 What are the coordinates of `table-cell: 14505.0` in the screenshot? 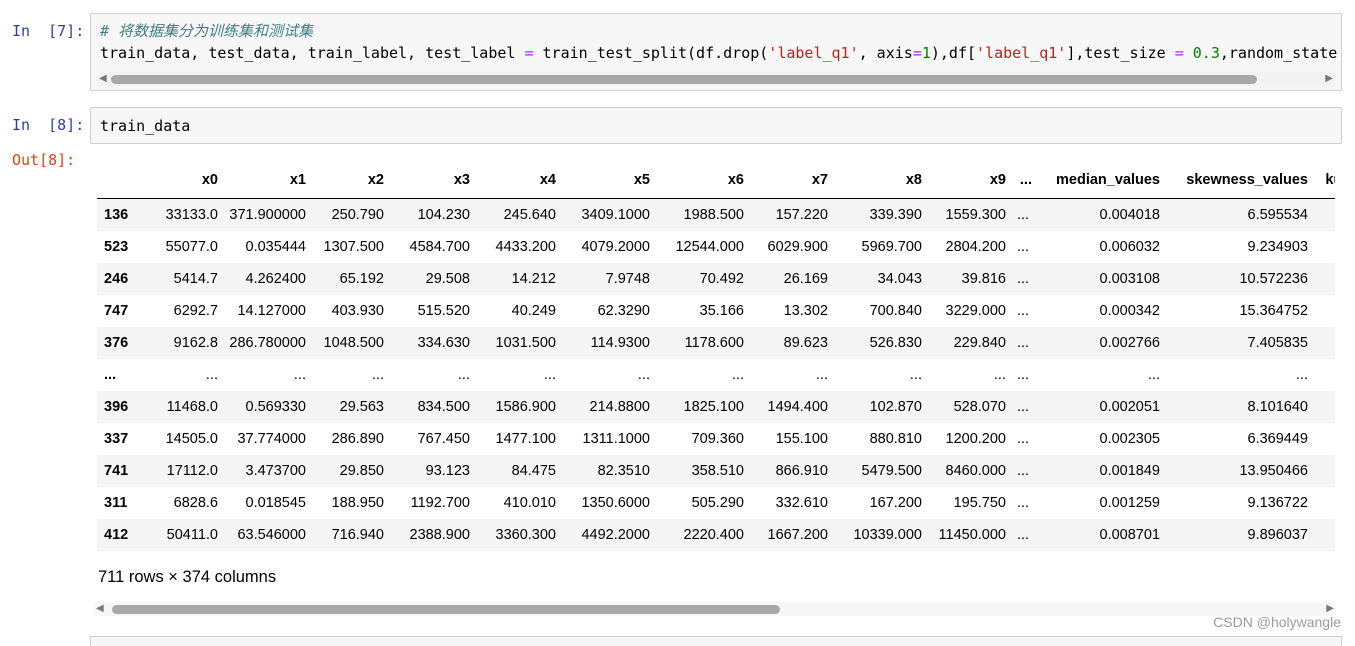 It's located at (191, 439).